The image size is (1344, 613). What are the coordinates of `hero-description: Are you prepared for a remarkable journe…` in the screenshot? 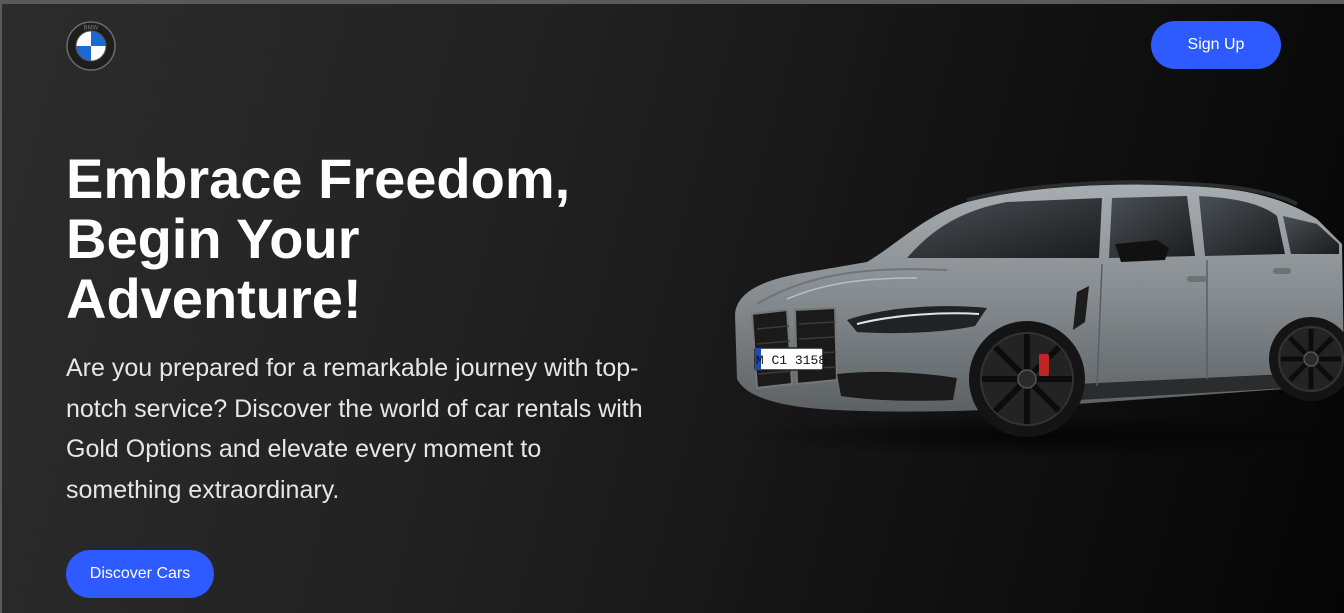 It's located at (354, 429).